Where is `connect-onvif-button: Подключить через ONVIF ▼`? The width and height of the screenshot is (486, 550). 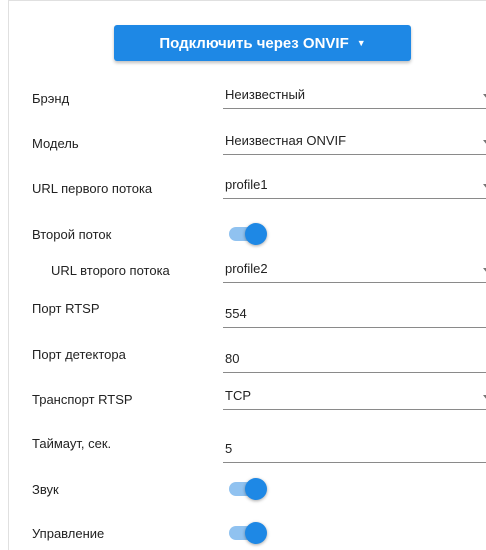 connect-onvif-button: Подключить через ONVIF ▼ is located at coordinates (262, 43).